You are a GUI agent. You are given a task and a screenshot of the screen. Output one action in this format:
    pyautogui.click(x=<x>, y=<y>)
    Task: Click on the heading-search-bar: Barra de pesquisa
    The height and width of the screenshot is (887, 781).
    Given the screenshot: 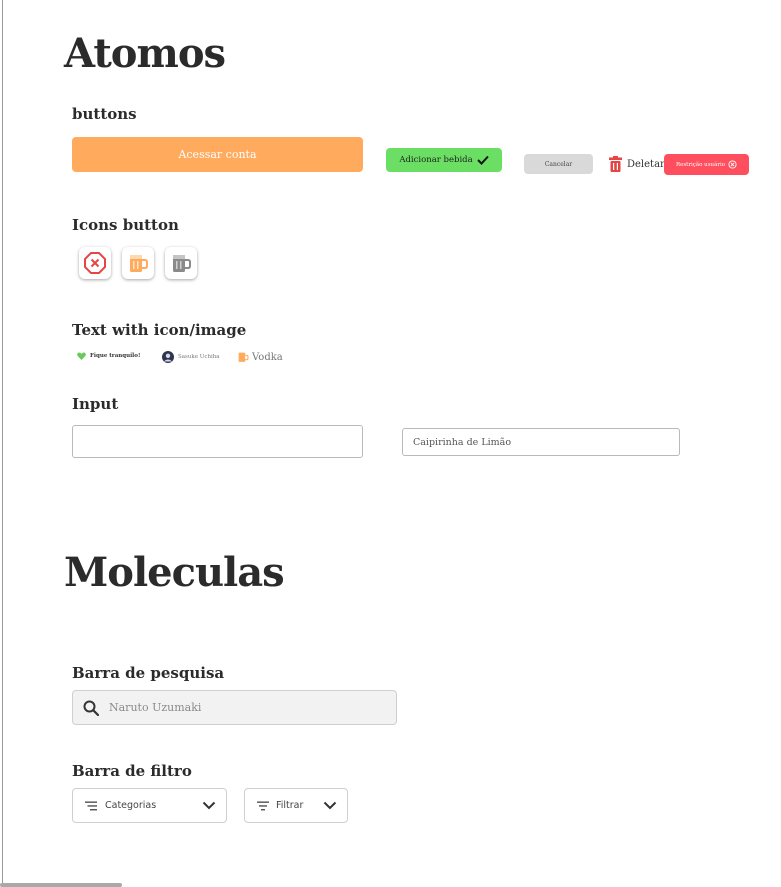 What is the action you would take?
    pyautogui.click(x=148, y=673)
    